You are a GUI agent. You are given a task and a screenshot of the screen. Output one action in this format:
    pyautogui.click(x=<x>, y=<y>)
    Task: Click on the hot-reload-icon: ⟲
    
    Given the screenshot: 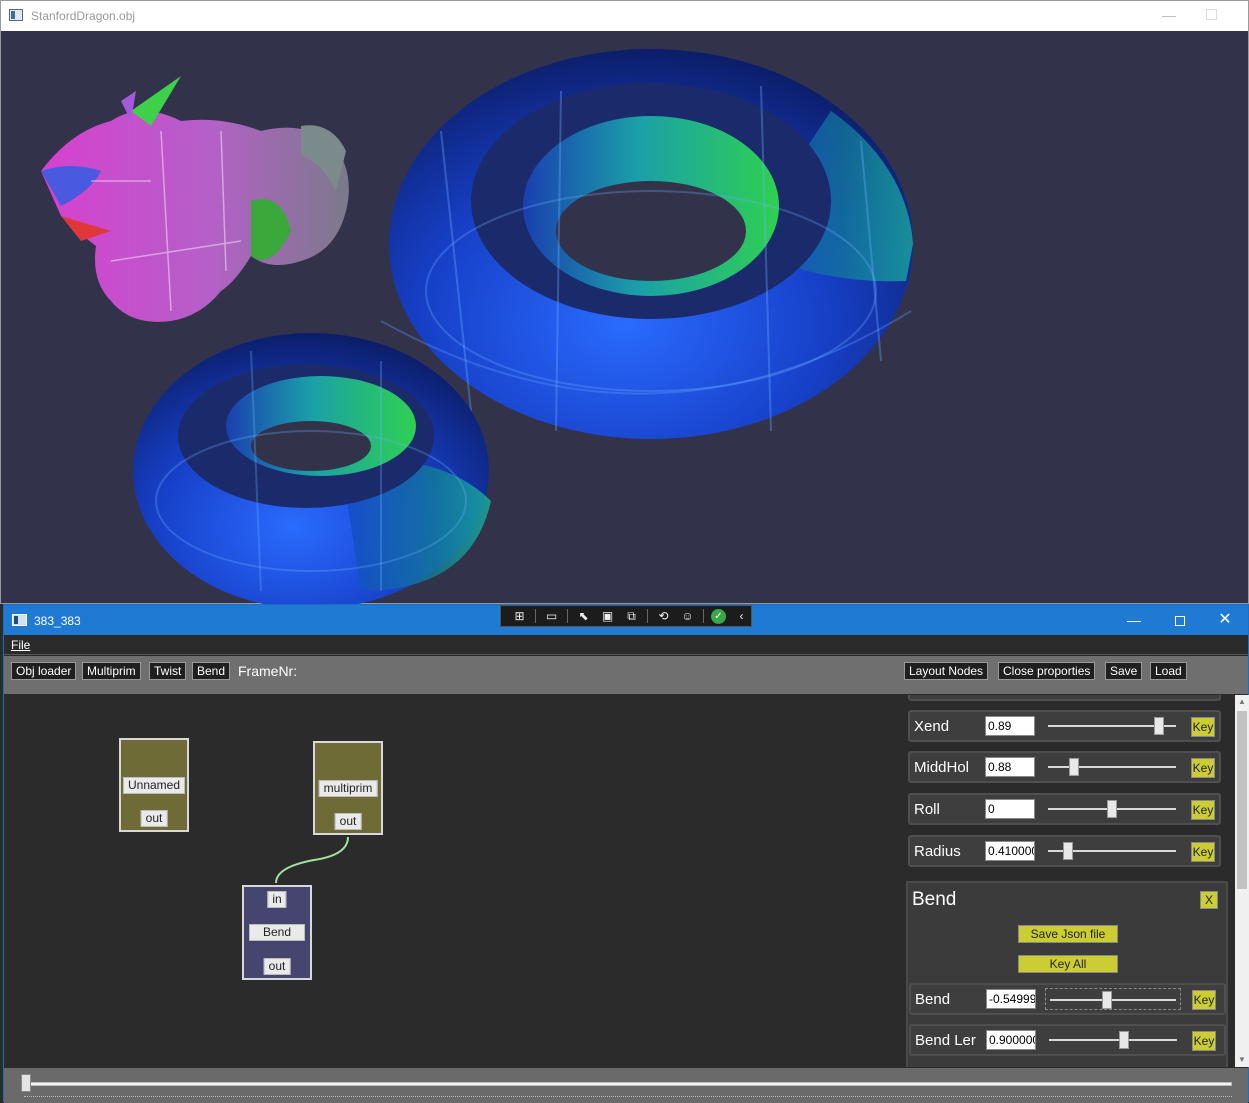 What is the action you would take?
    pyautogui.click(x=663, y=616)
    